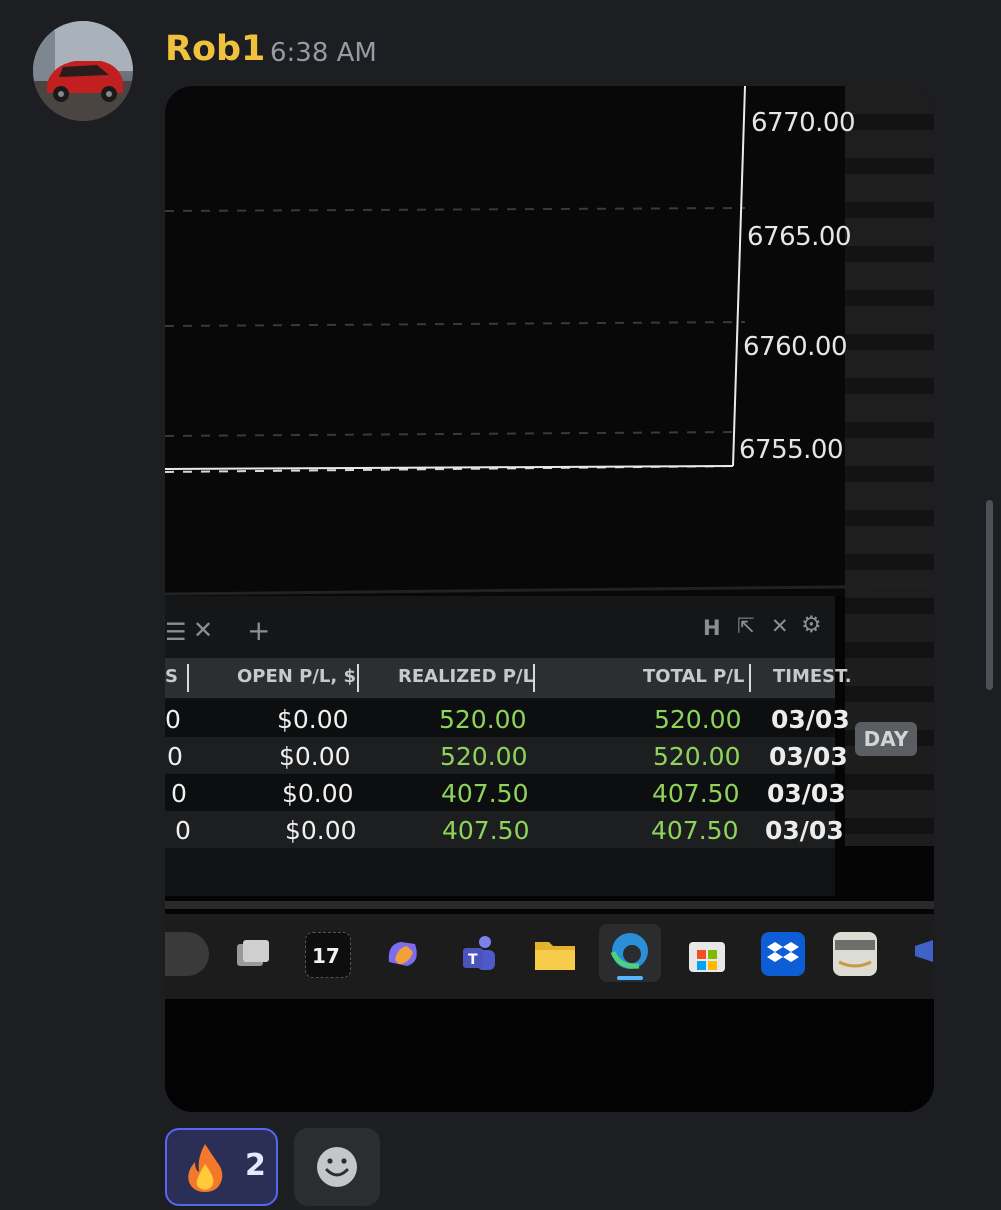 This screenshot has width=1001, height=1210. What do you see at coordinates (795, 347) in the screenshot?
I see `price-tick: 6760.00` at bounding box center [795, 347].